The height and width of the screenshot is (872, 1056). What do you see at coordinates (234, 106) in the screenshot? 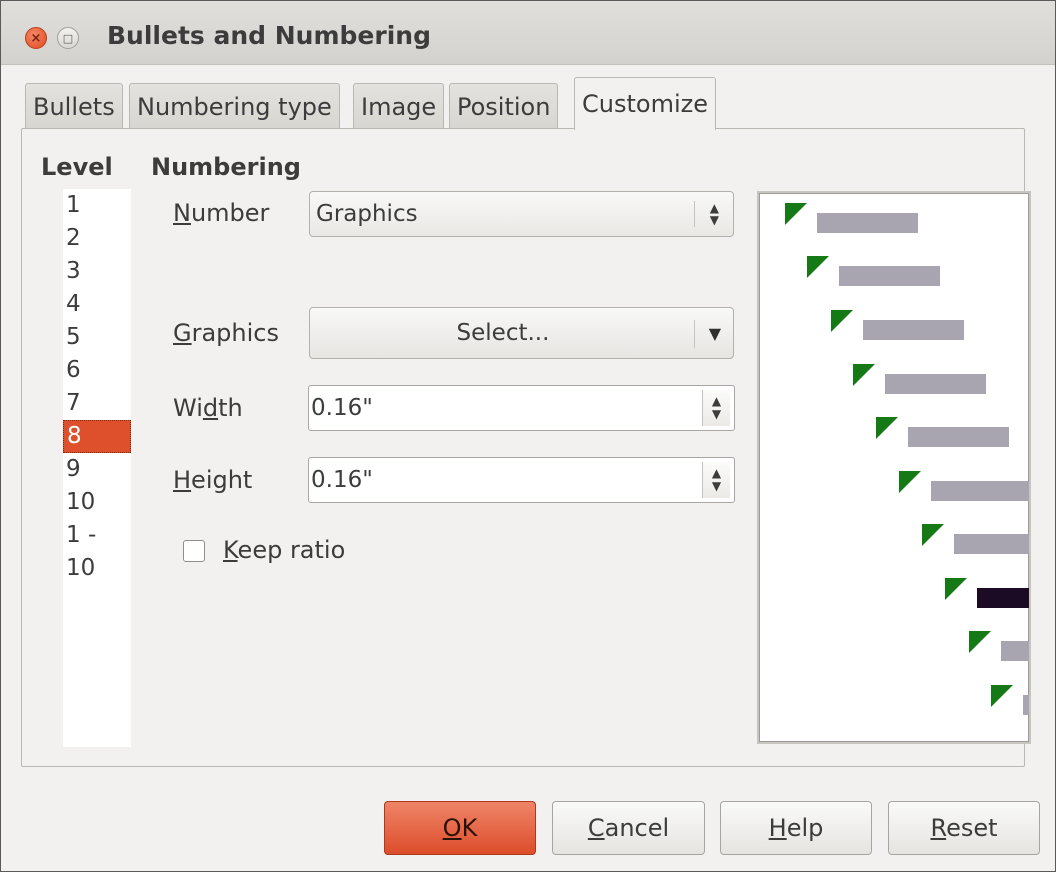
I see `tab-numbering-type: Numbering type` at bounding box center [234, 106].